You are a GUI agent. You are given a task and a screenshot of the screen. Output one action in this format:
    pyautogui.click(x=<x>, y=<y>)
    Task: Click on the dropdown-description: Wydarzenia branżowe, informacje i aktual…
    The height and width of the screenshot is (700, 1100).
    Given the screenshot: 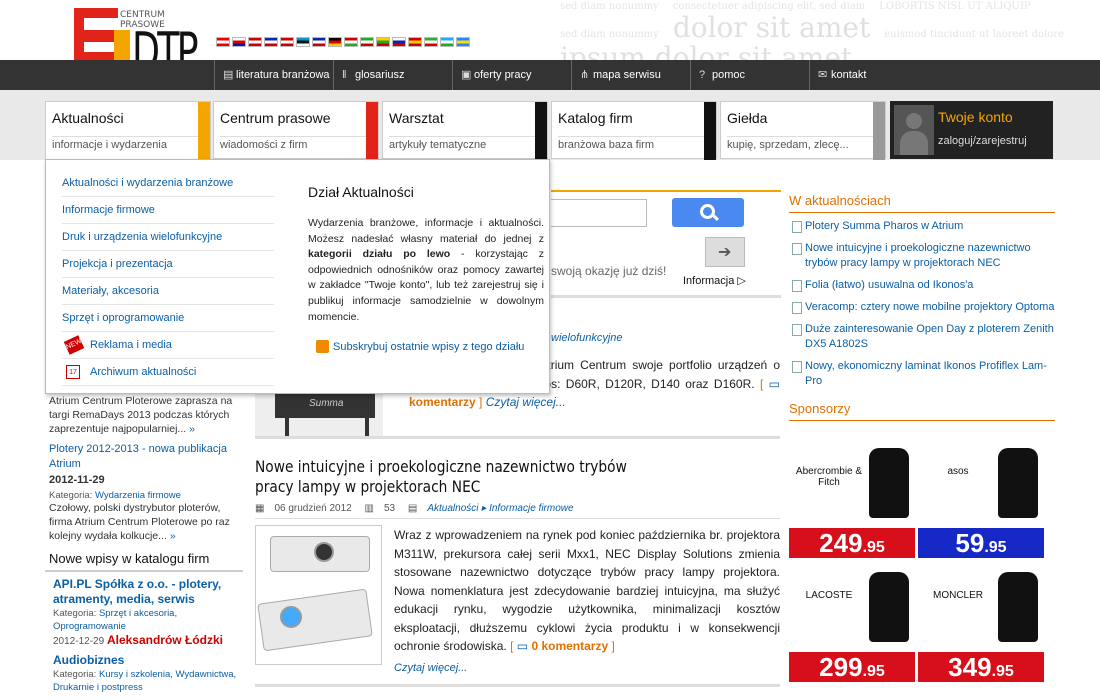 What is the action you would take?
    pyautogui.click(x=426, y=270)
    